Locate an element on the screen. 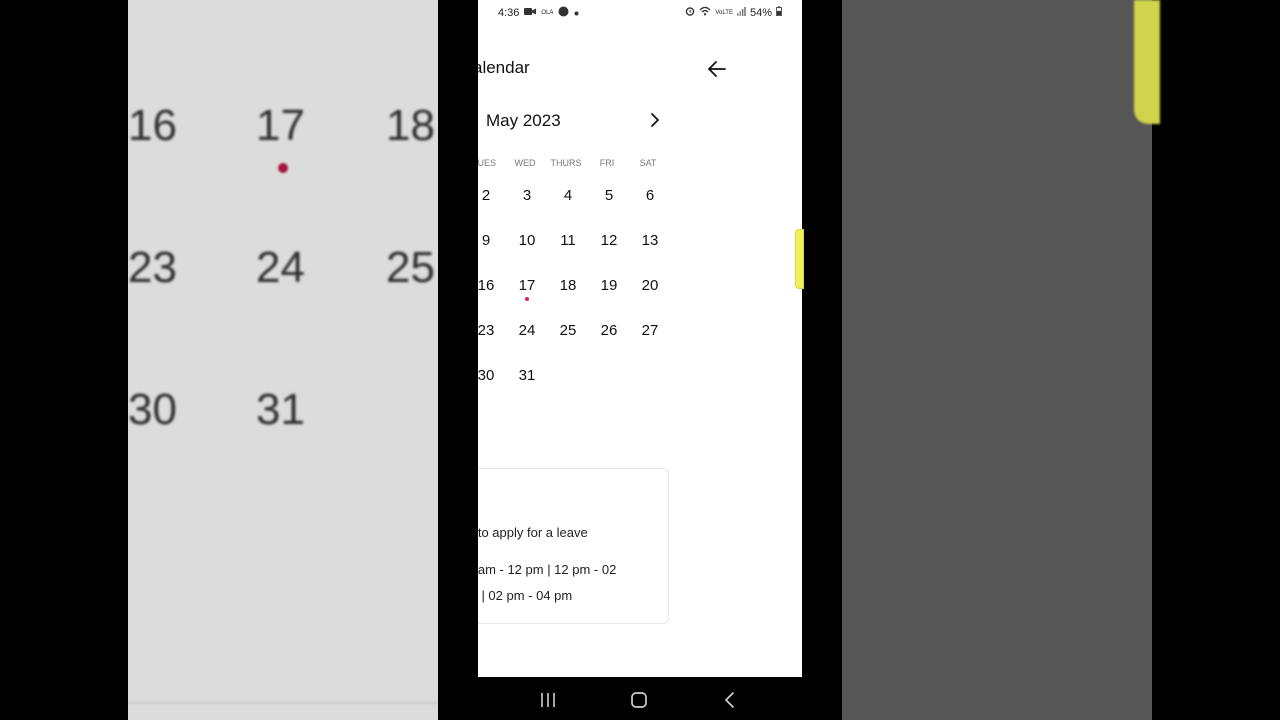  bg-number: 16 is located at coordinates (152, 125).